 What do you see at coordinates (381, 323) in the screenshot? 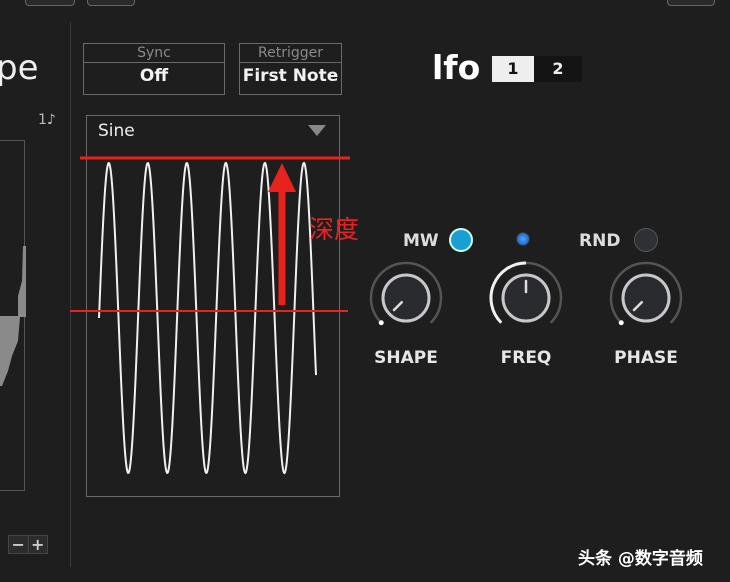
I see `shape-knob-value-dot` at bounding box center [381, 323].